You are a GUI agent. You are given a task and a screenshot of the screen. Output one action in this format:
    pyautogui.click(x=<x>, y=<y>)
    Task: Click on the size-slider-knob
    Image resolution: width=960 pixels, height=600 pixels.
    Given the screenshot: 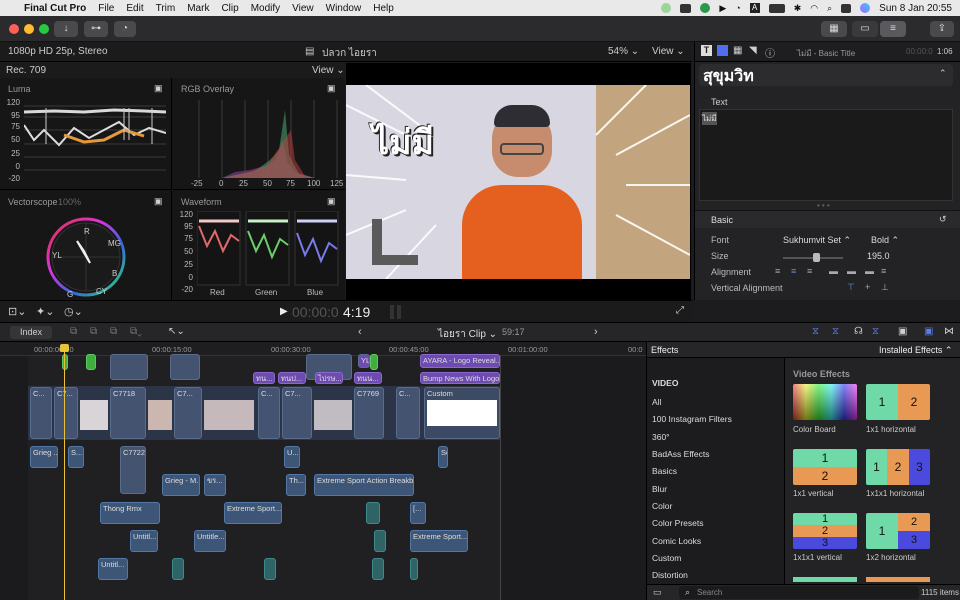 What is the action you would take?
    pyautogui.click(x=816, y=257)
    